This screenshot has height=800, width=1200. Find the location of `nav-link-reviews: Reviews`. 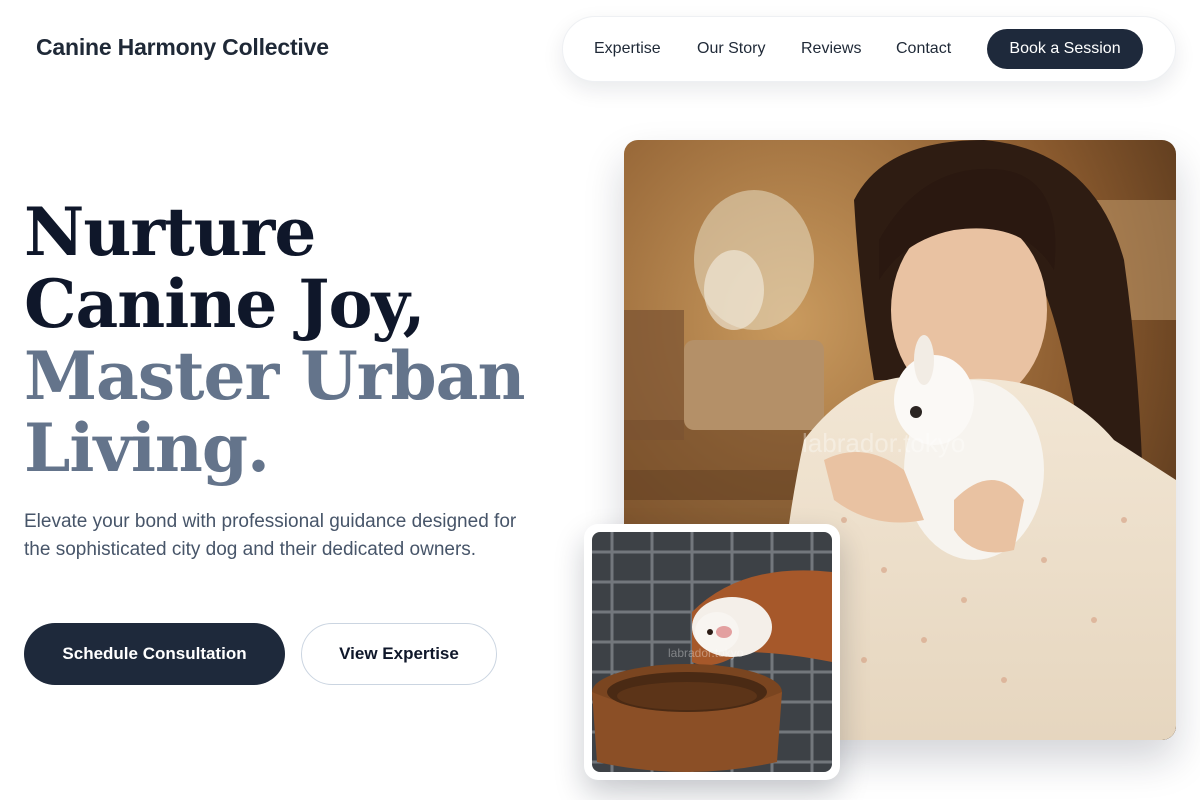

nav-link-reviews: Reviews is located at coordinates (831, 49).